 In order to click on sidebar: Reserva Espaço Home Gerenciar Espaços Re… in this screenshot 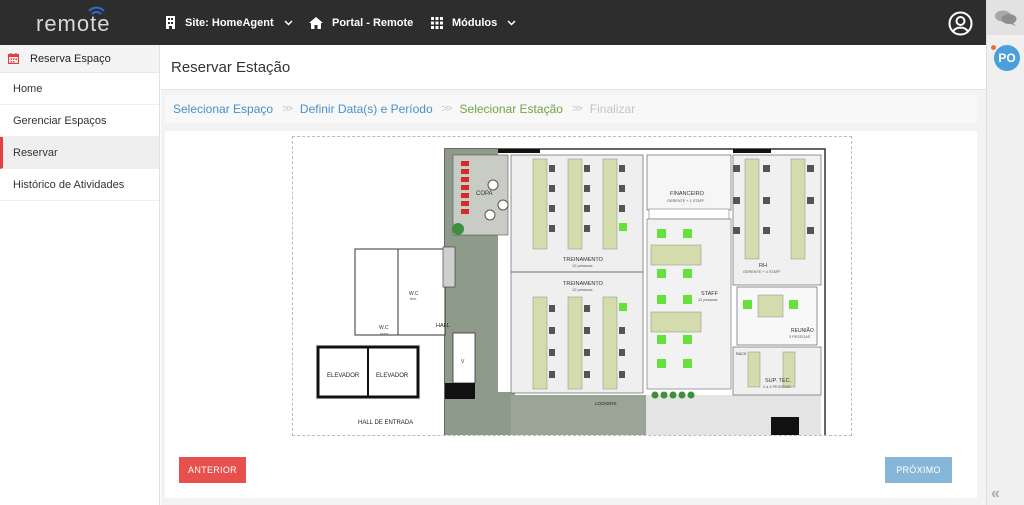, I will do `click(80, 275)`.